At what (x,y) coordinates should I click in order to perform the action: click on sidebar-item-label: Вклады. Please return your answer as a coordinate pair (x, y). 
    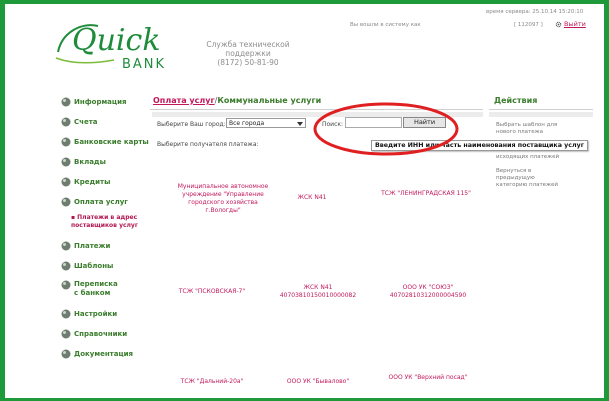
    Looking at the image, I should click on (90, 162).